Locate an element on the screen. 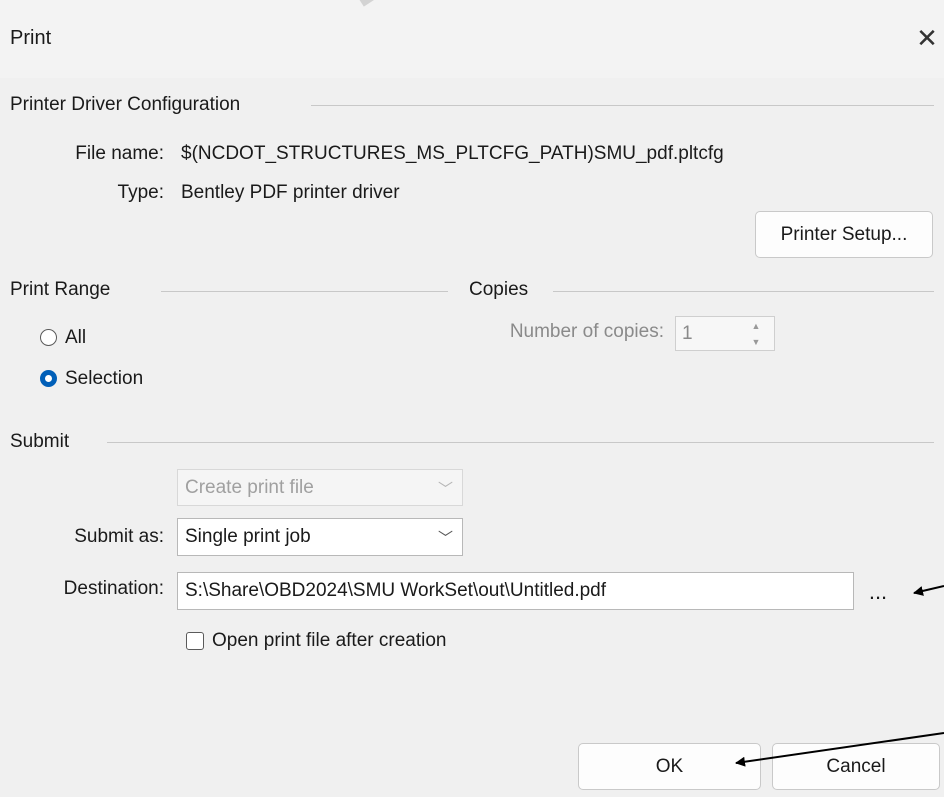 This screenshot has height=797, width=944. annotation-arrows is located at coordinates (839, 676).